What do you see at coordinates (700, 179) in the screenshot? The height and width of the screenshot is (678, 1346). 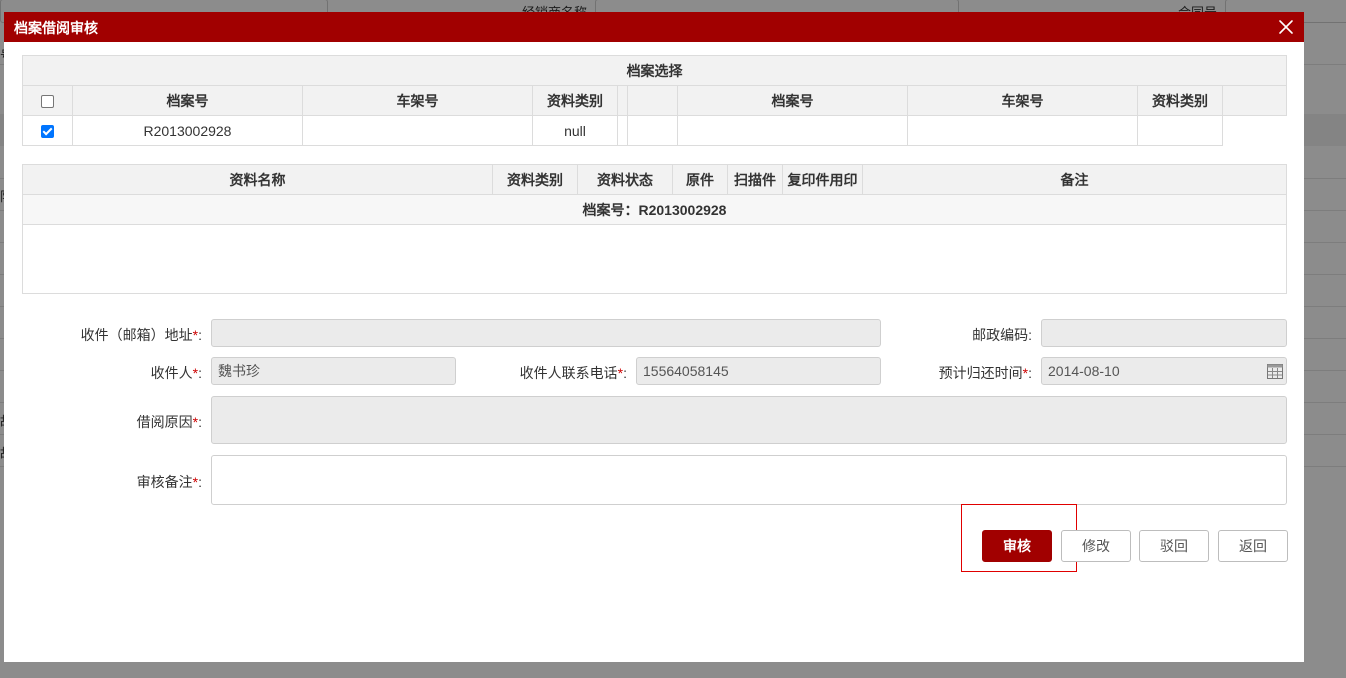 I see `col-original: 原件` at bounding box center [700, 179].